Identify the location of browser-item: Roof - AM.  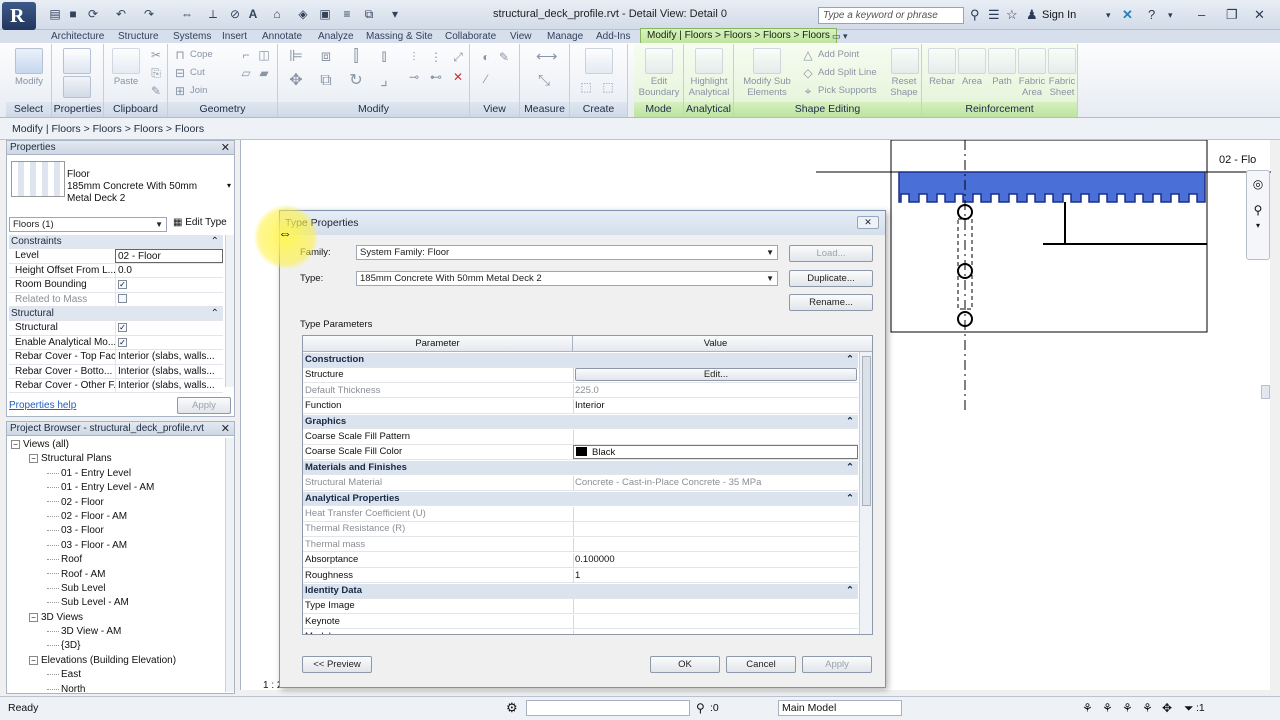
(117, 575).